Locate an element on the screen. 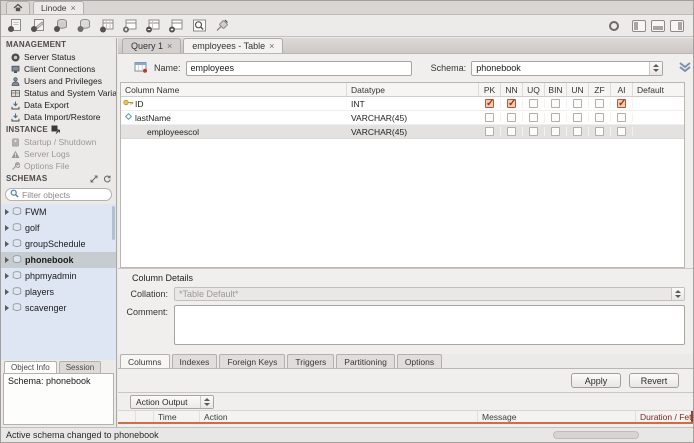 This screenshot has width=694, height=443. create-procedure-icon is located at coordinates (153, 25).